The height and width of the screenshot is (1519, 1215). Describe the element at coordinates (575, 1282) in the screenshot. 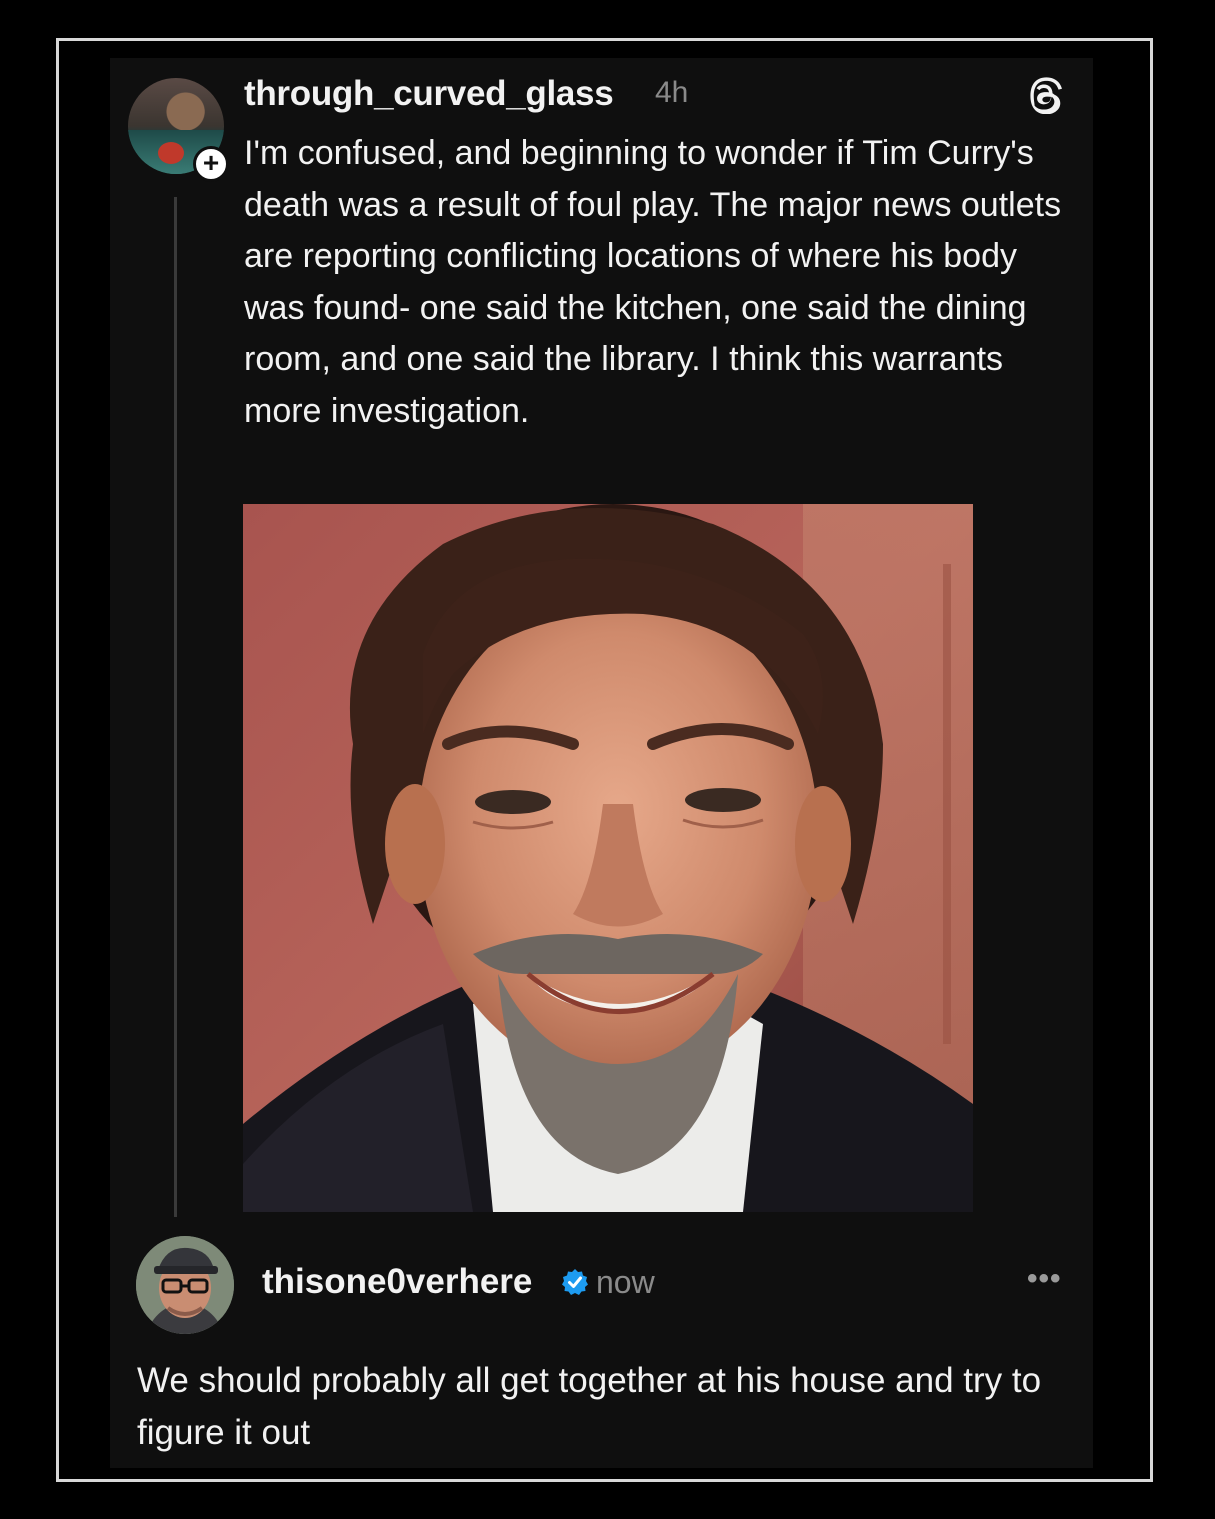

I see `verified-badge-icon` at that location.